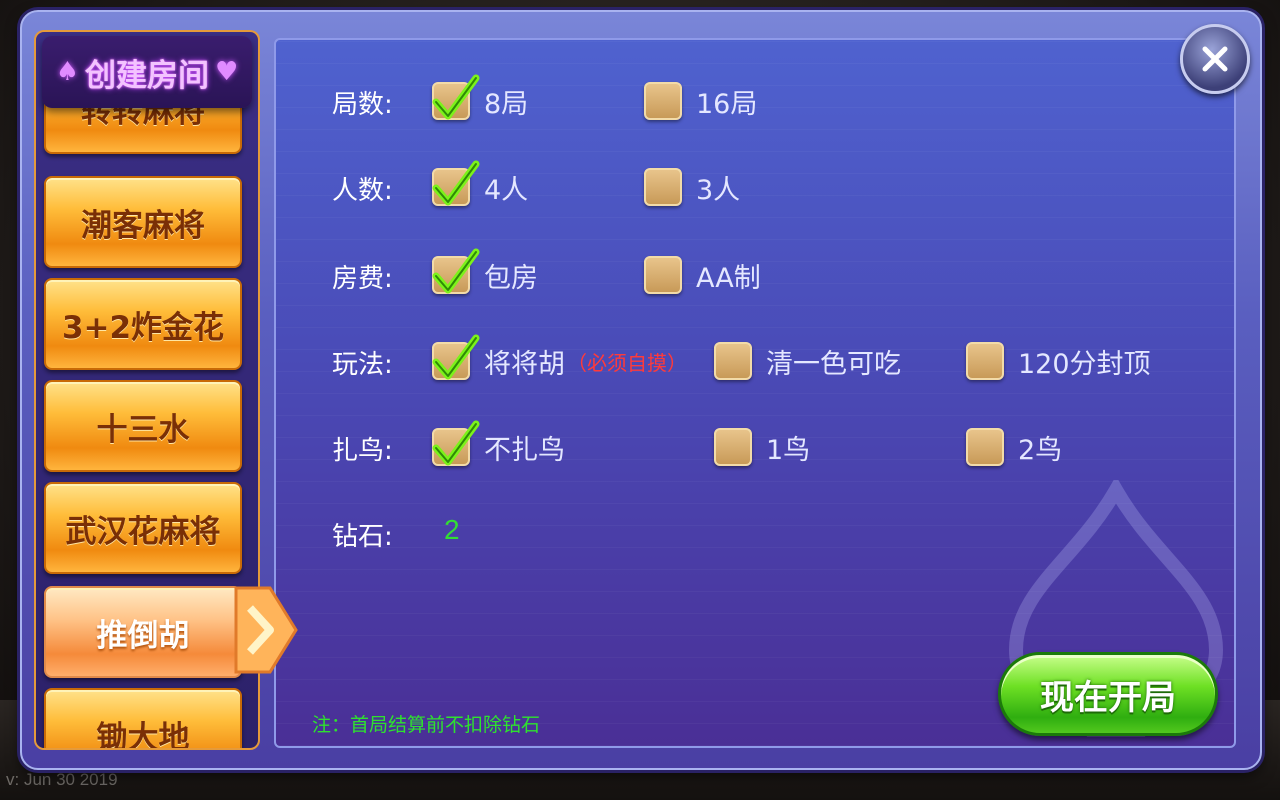 The image size is (1280, 800). I want to click on rounds-option-16: 16局, so click(700, 101).